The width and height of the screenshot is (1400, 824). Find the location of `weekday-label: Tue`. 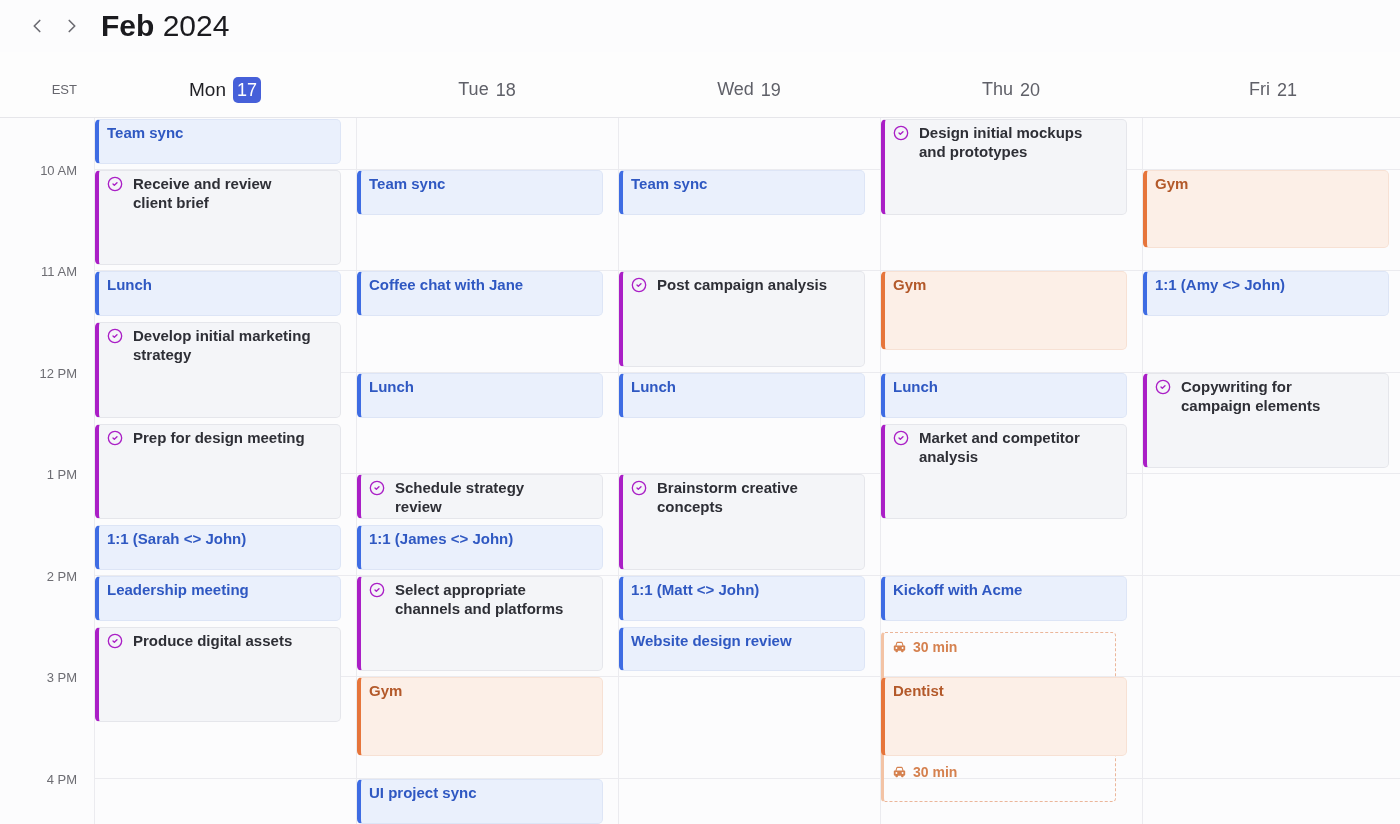

weekday-label: Tue is located at coordinates (473, 89).